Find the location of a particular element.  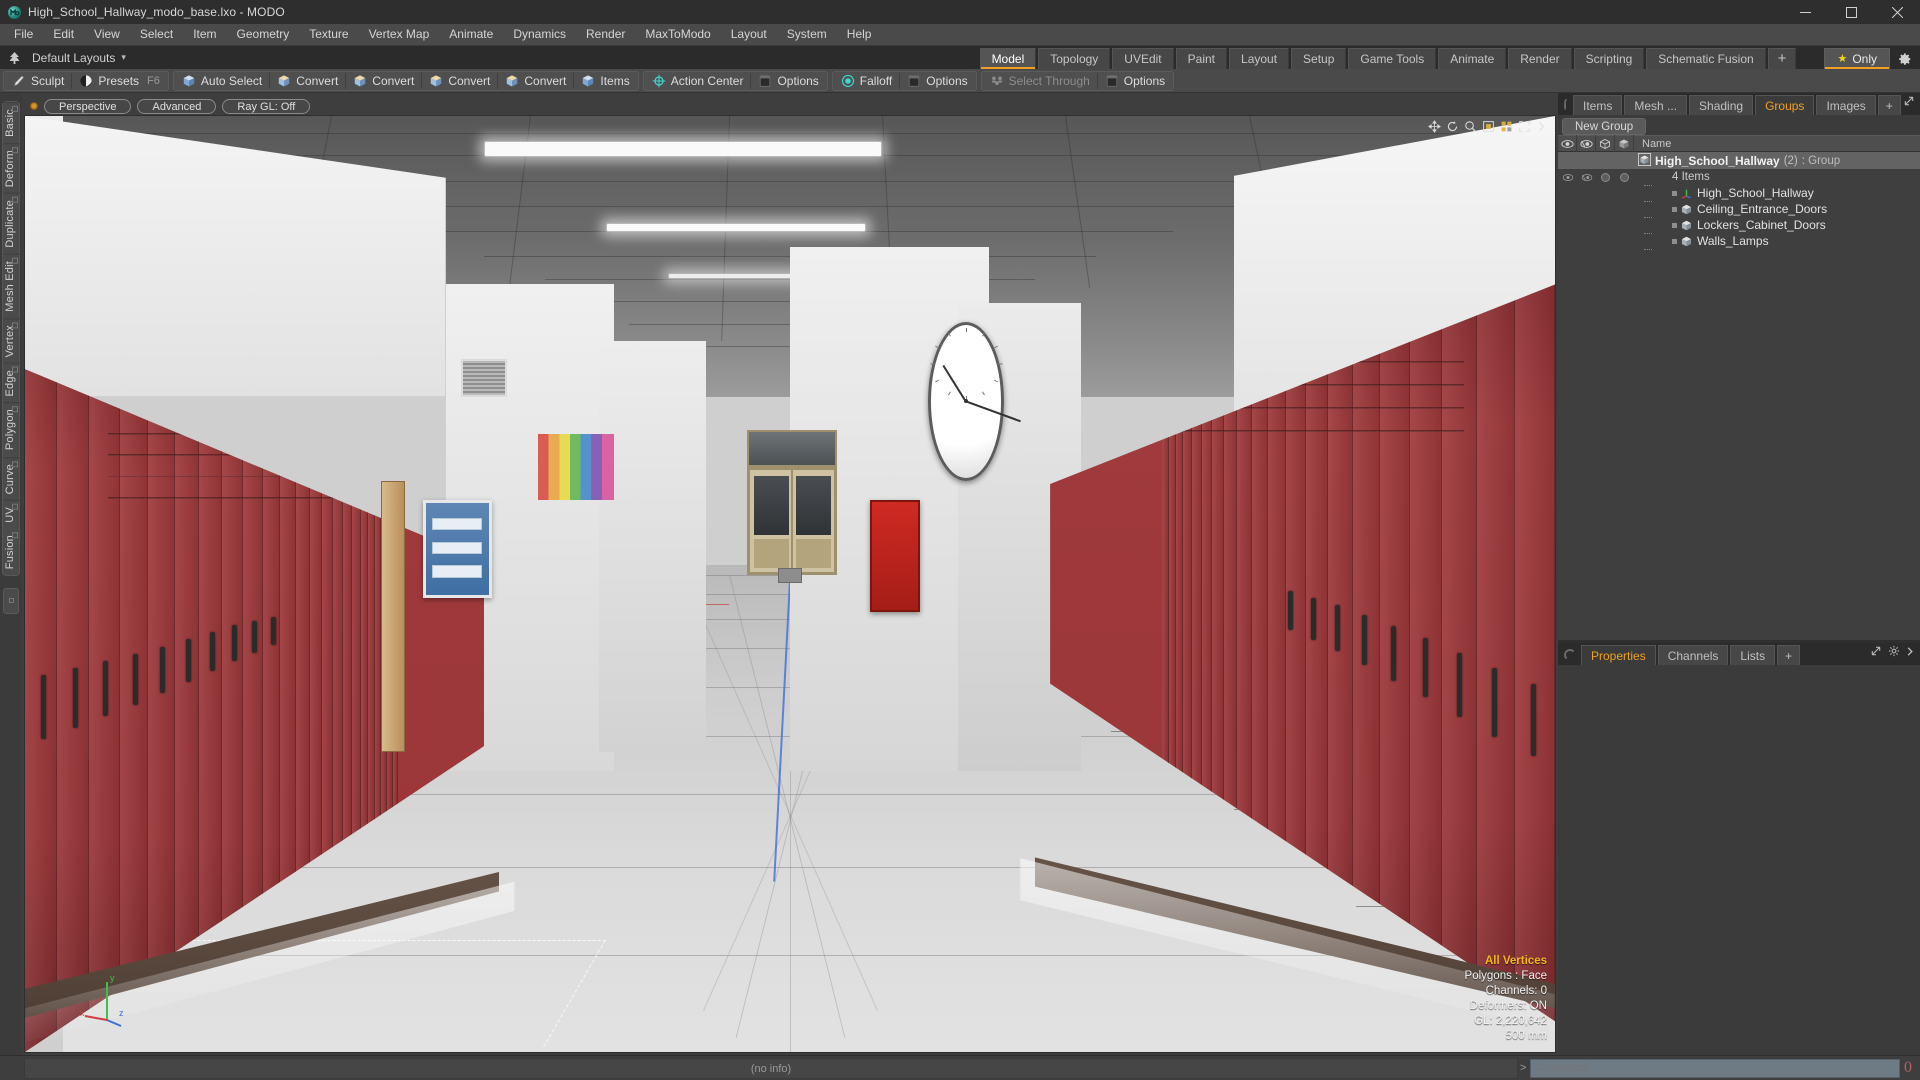

wireframe-icon is located at coordinates (1605, 143).